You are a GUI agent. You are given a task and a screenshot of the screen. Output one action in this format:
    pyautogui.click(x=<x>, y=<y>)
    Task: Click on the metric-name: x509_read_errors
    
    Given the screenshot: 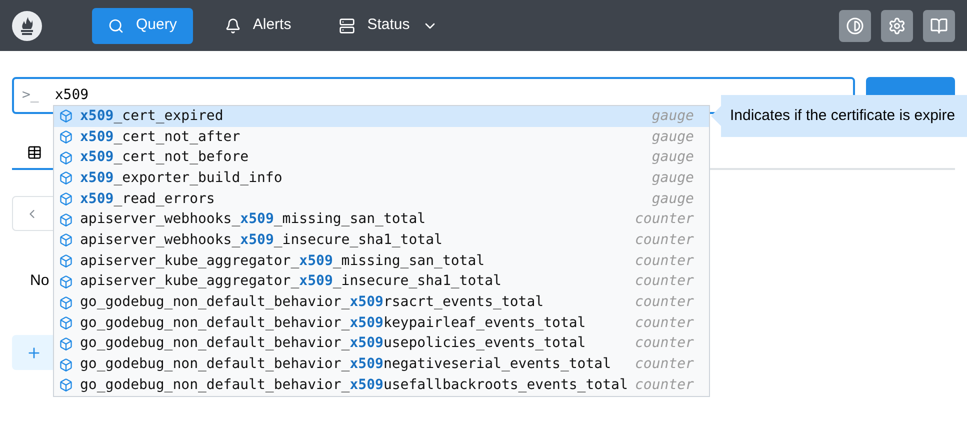 What is the action you would take?
    pyautogui.click(x=147, y=199)
    